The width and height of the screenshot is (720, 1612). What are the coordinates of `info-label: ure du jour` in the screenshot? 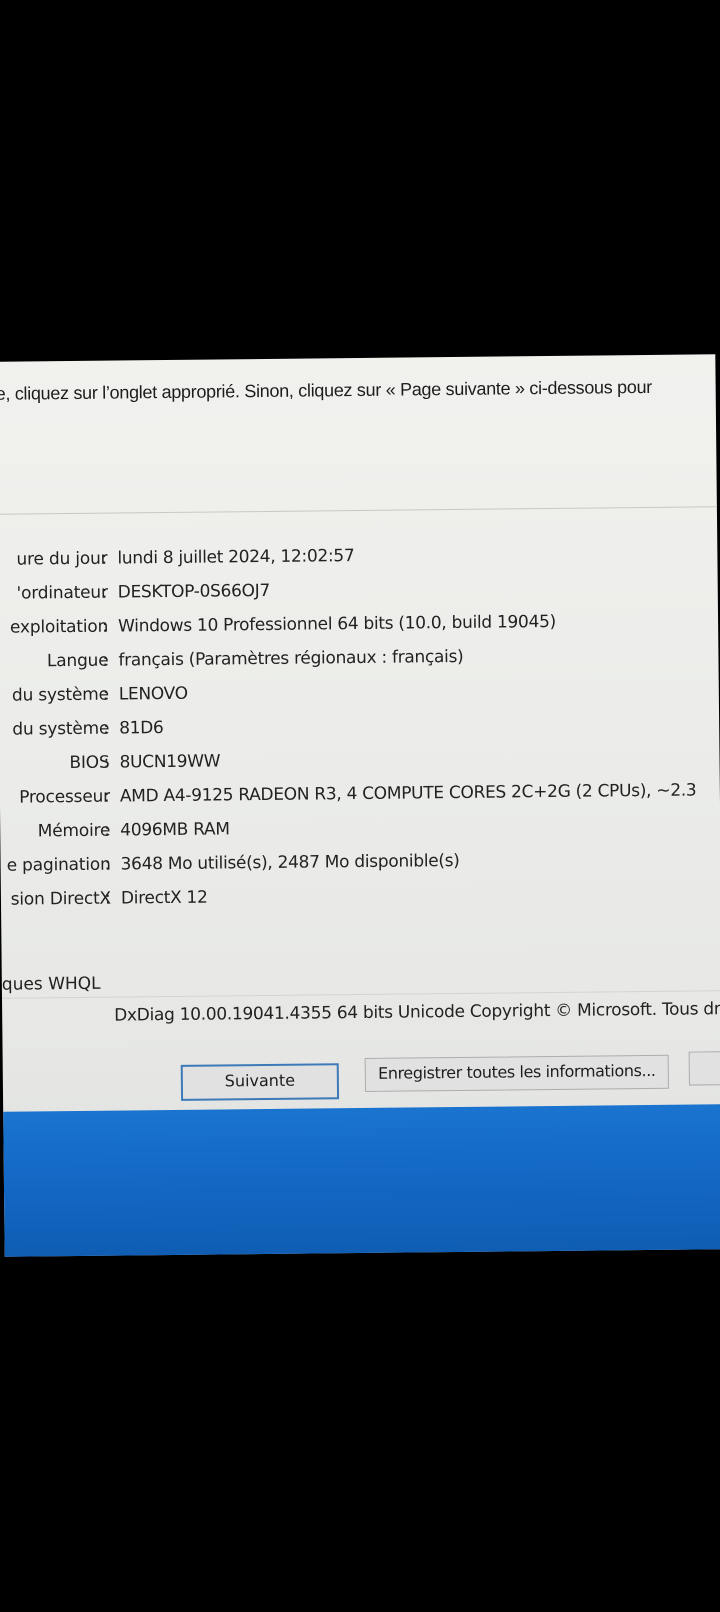 It's located at (62, 559).